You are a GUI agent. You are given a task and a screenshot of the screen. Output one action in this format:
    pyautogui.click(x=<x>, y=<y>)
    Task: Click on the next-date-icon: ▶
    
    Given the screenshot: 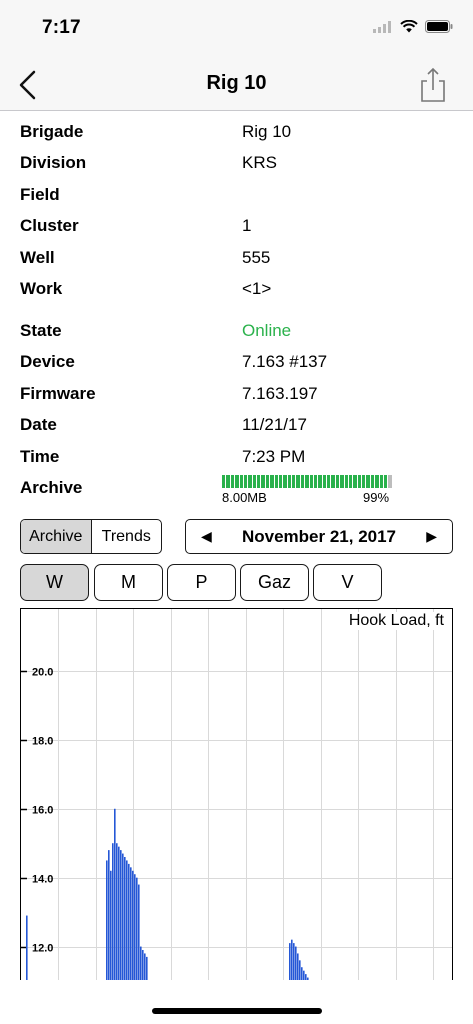 What is the action you would take?
    pyautogui.click(x=431, y=536)
    